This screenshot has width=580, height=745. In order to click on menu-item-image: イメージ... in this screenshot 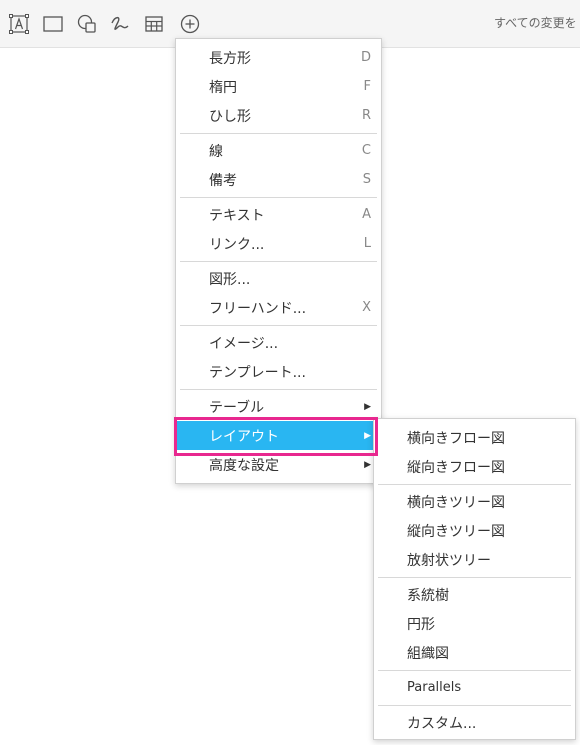, I will do `click(278, 342)`.